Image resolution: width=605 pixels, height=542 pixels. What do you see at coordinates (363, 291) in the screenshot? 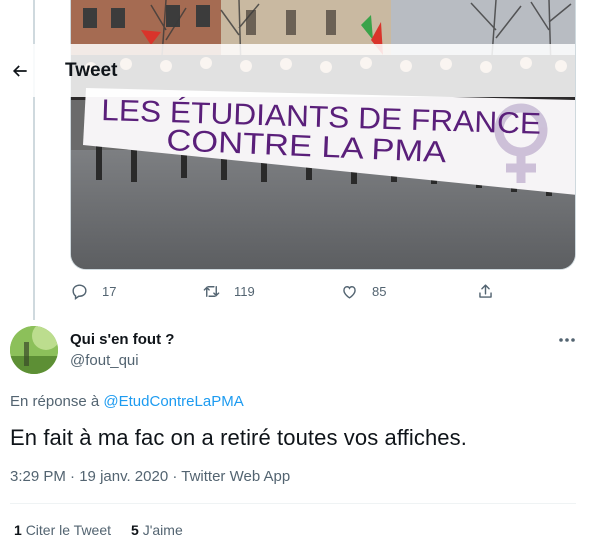
I see `like-button: 85` at bounding box center [363, 291].